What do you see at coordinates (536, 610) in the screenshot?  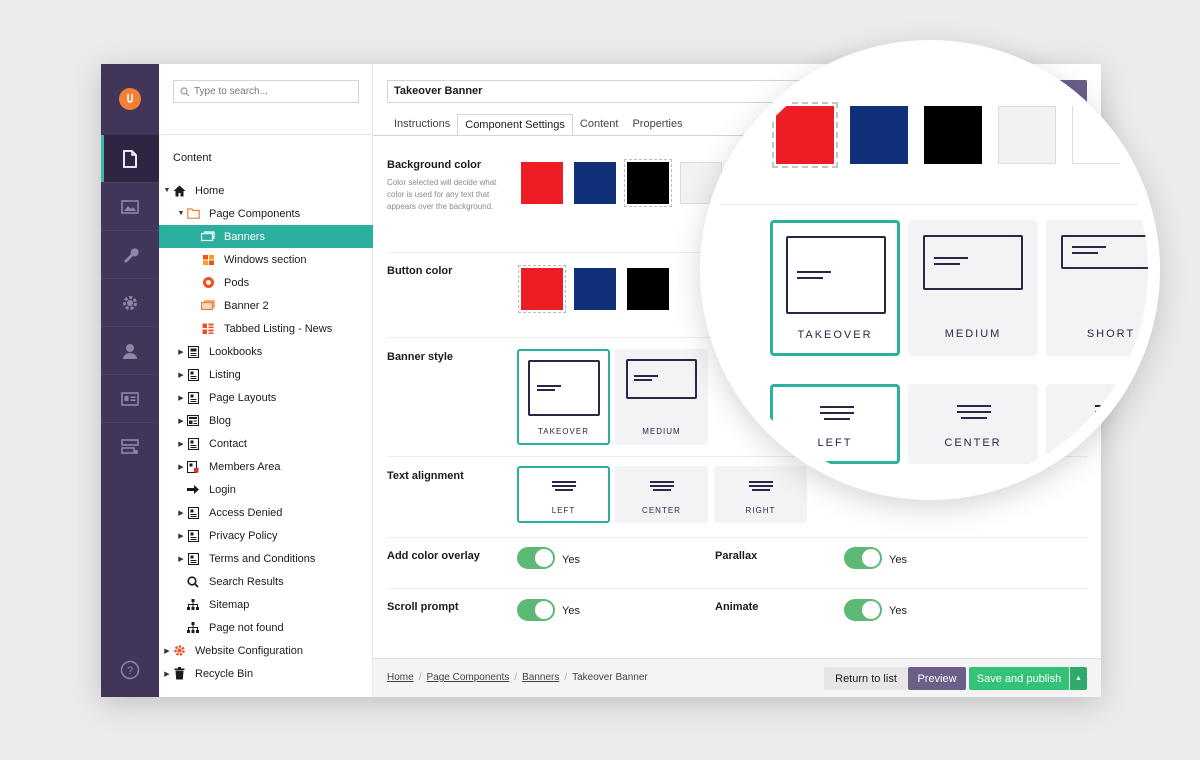 I see `scroll-prompt-toggle` at bounding box center [536, 610].